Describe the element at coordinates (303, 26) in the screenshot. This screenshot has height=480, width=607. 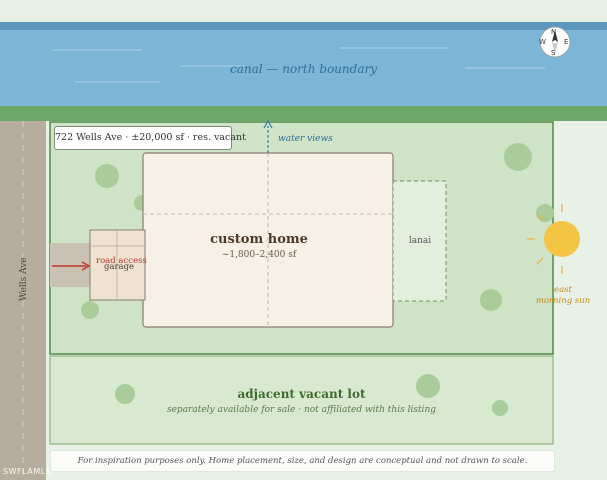
I see `canal-edge` at that location.